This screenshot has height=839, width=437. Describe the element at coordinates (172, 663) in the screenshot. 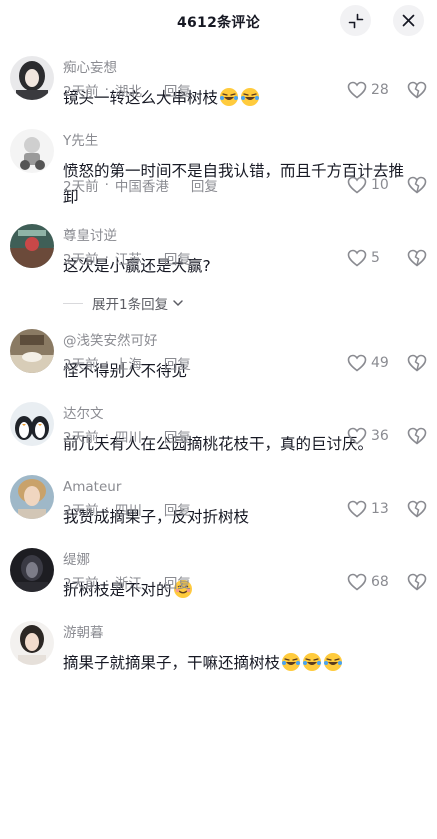

I see `comment-text-content: 摘果子就摘果子，干嘛还摘树枝` at that location.